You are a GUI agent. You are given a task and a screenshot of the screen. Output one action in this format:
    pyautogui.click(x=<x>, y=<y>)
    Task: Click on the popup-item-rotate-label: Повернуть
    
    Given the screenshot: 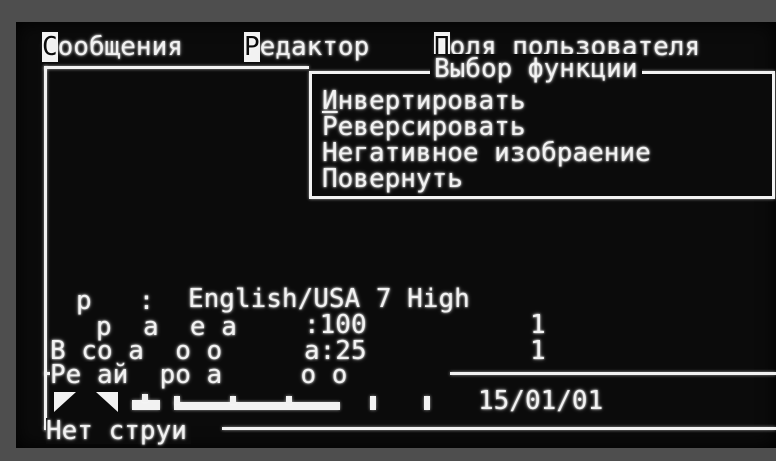 What is the action you would take?
    pyautogui.click(x=392, y=179)
    